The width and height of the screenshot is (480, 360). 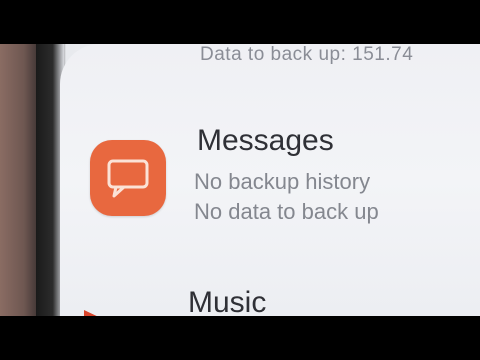 I want to click on messages-app-icon, so click(x=128, y=178).